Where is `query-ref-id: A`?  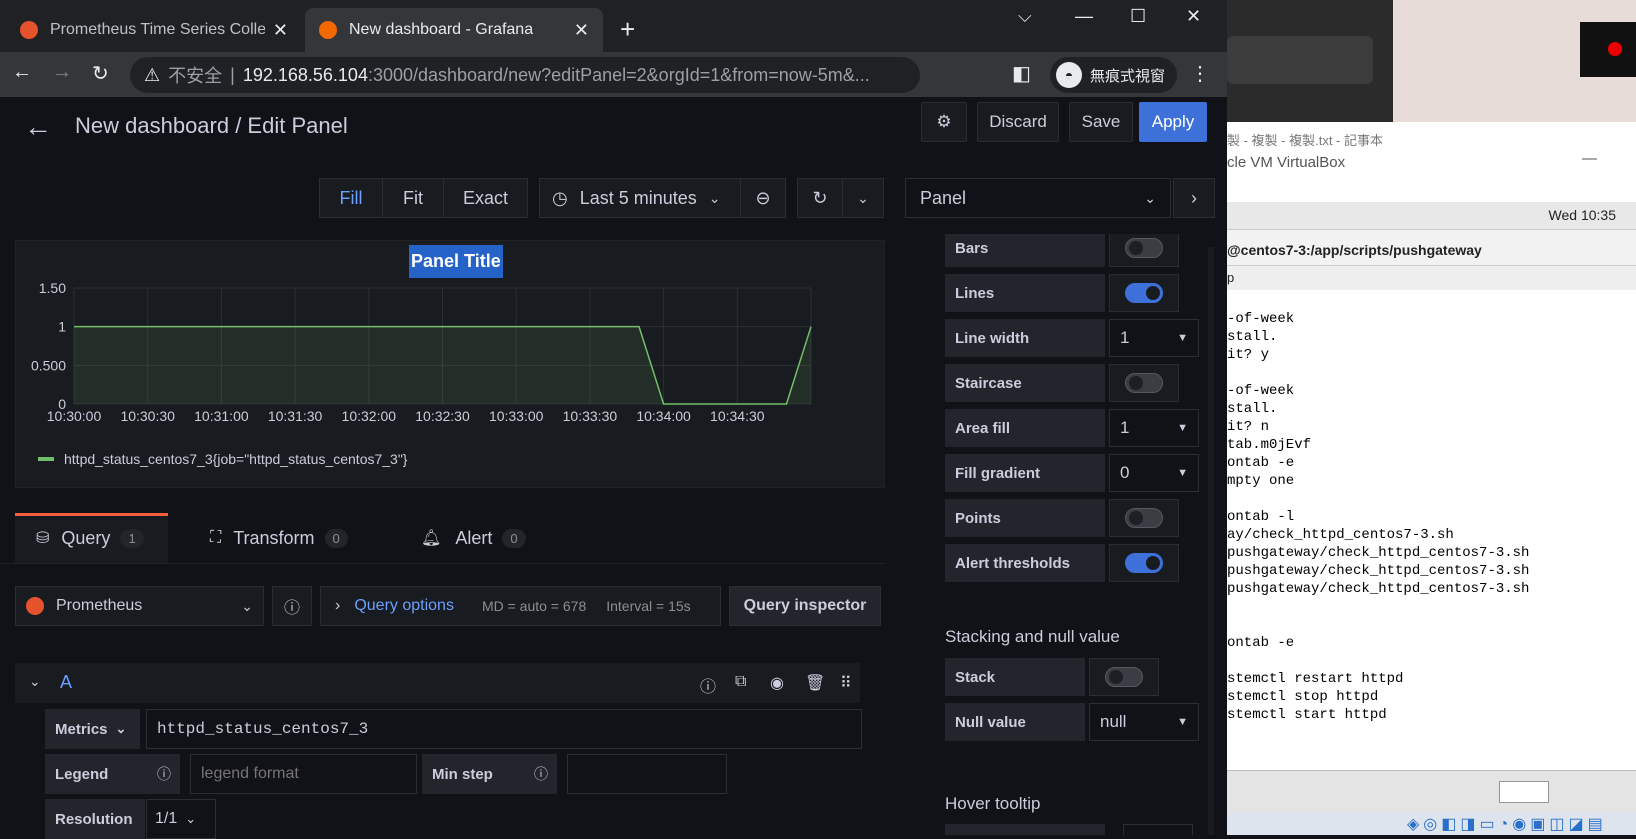
query-ref-id: A is located at coordinates (66, 682).